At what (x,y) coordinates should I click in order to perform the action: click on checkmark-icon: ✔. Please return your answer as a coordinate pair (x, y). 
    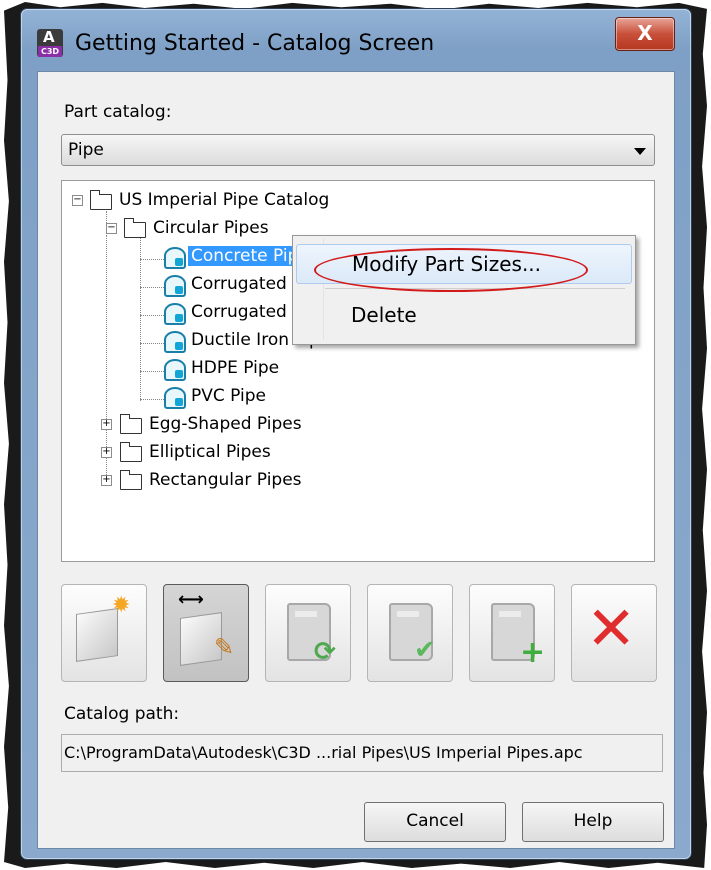
    Looking at the image, I should click on (425, 650).